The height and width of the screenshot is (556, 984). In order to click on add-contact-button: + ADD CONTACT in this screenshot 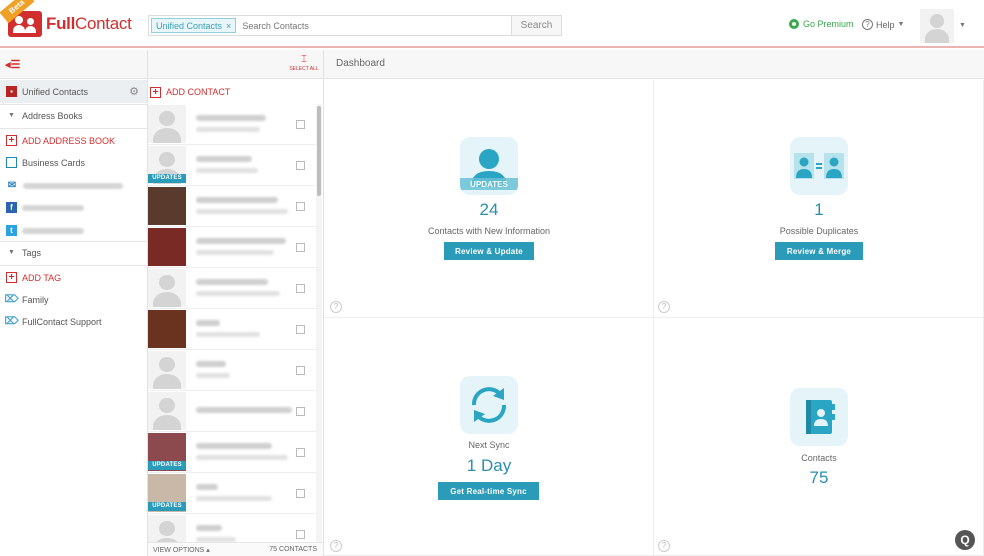, I will do `click(190, 92)`.